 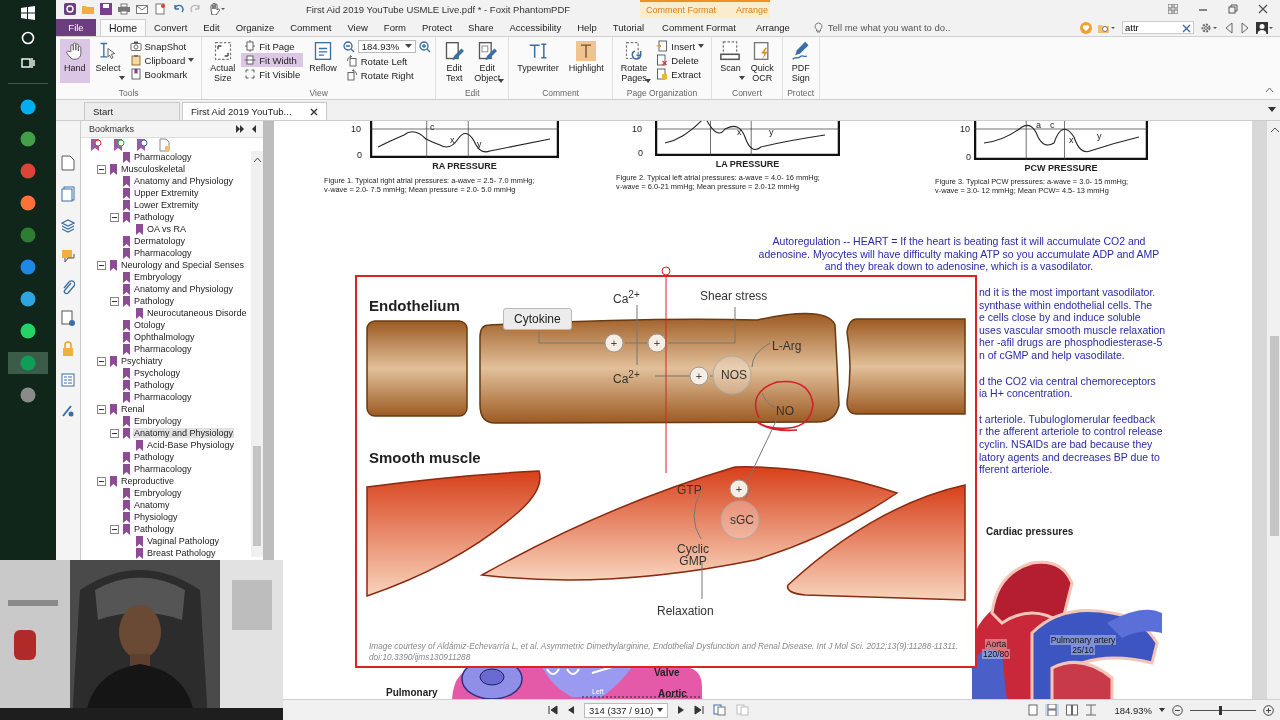 What do you see at coordinates (800, 62) in the screenshot?
I see `ribbon-button: PDF Sign` at bounding box center [800, 62].